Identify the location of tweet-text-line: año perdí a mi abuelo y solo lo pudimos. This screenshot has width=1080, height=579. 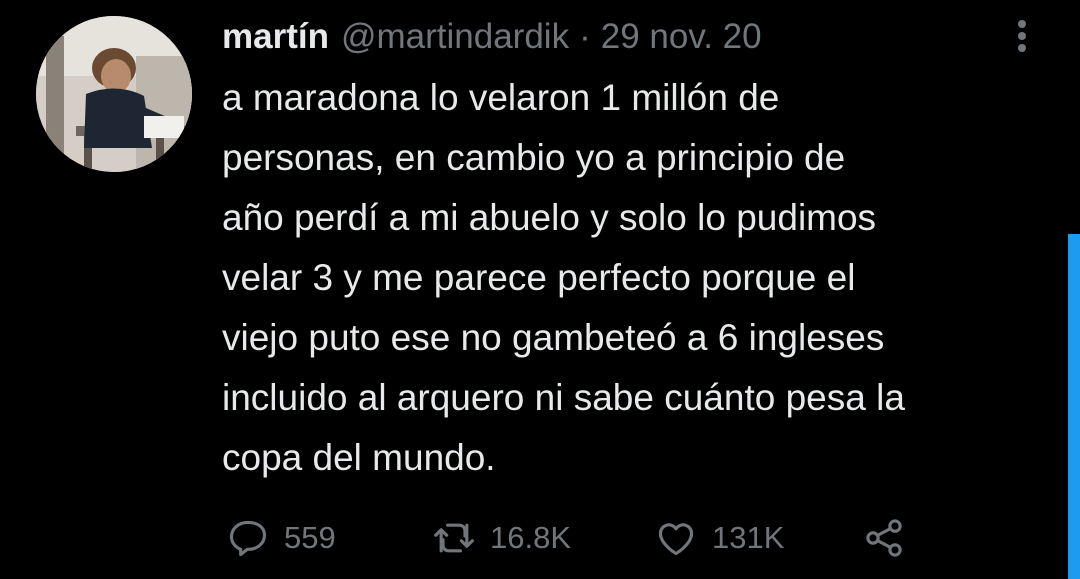
(549, 217).